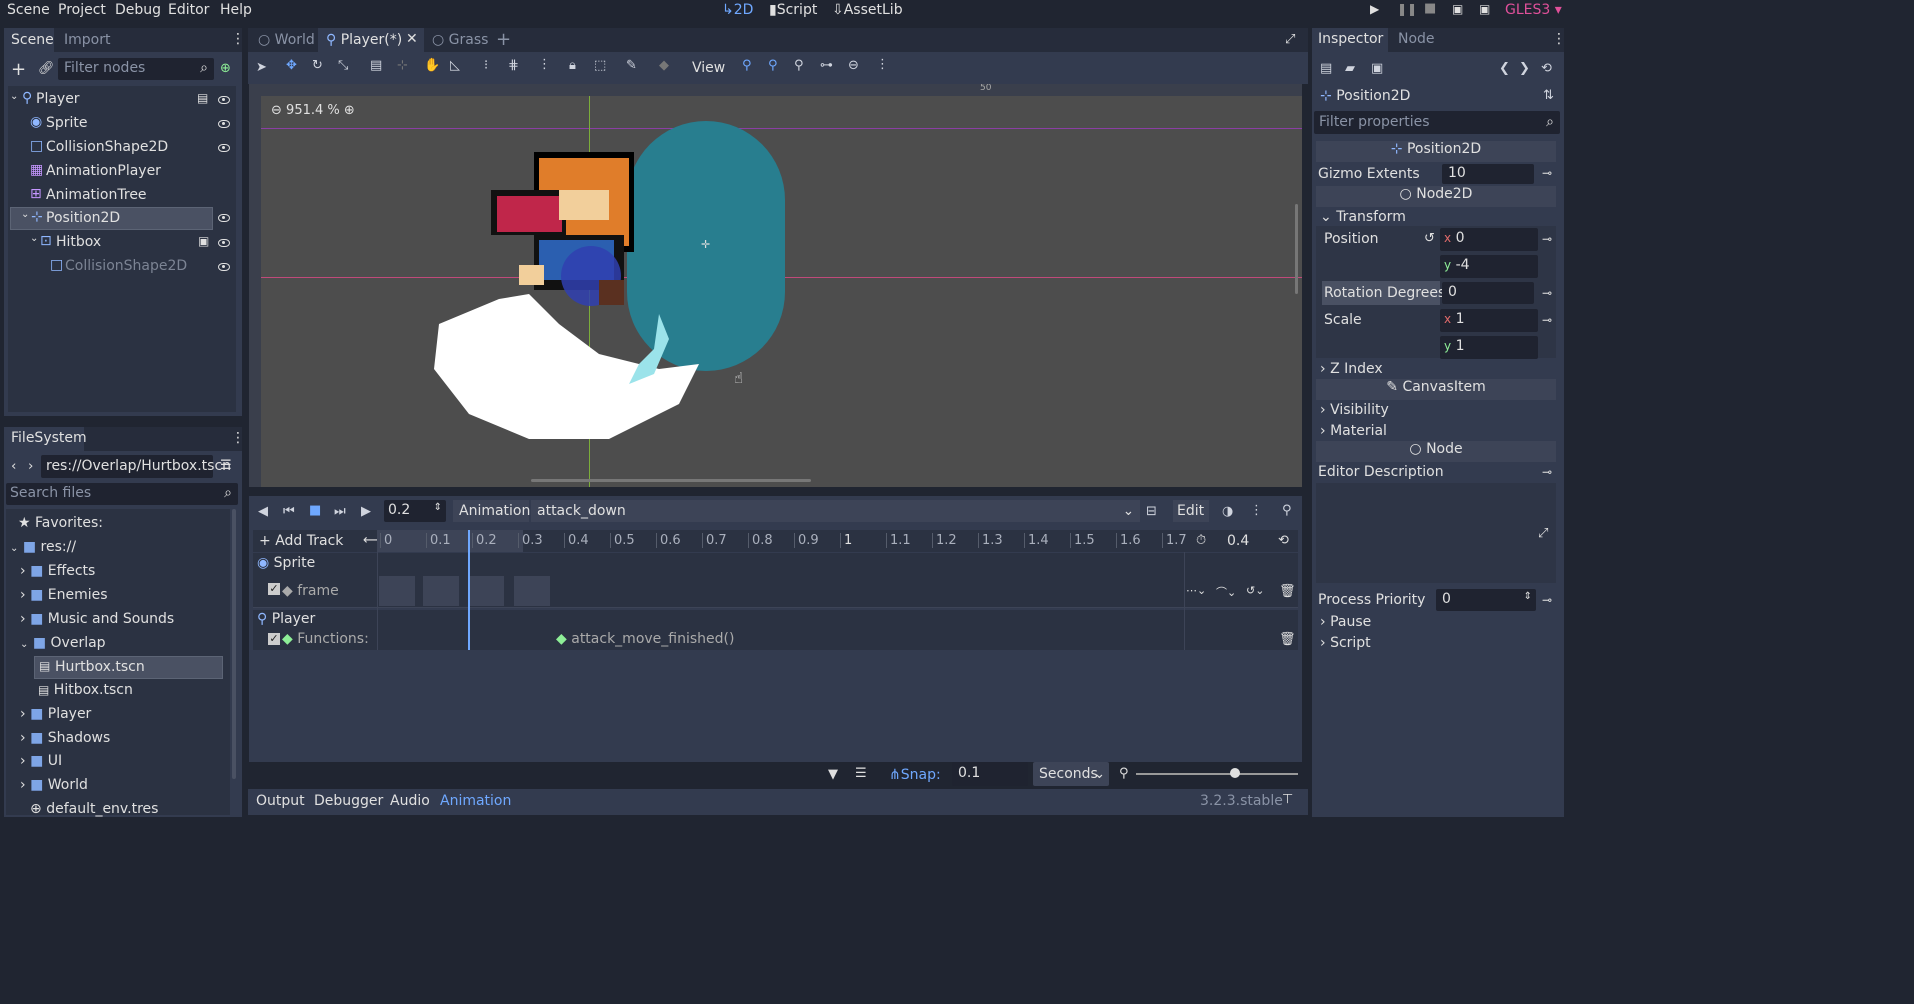  I want to click on forward-icon: ›, so click(30, 466).